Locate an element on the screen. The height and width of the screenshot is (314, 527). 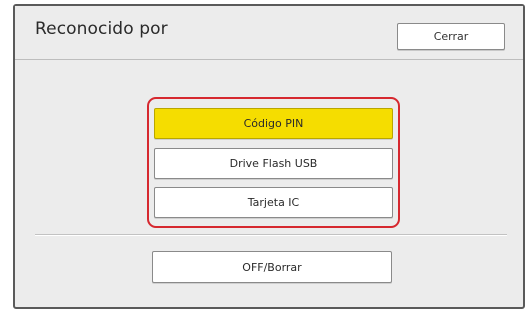
divider-highlight is located at coordinates (271, 235).